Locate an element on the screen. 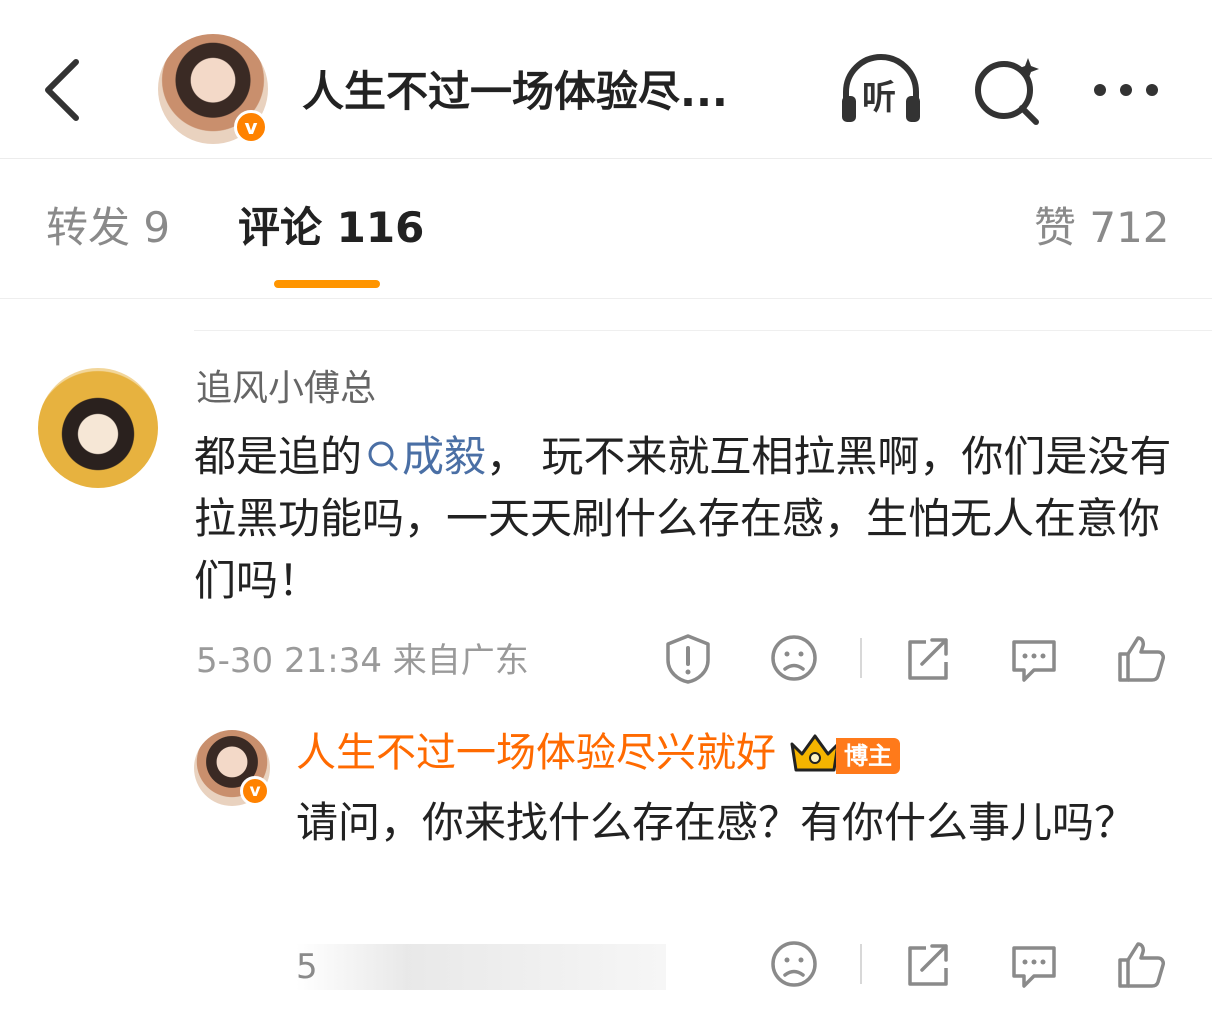  comment-text-before: 都是追的 is located at coordinates (278, 456).